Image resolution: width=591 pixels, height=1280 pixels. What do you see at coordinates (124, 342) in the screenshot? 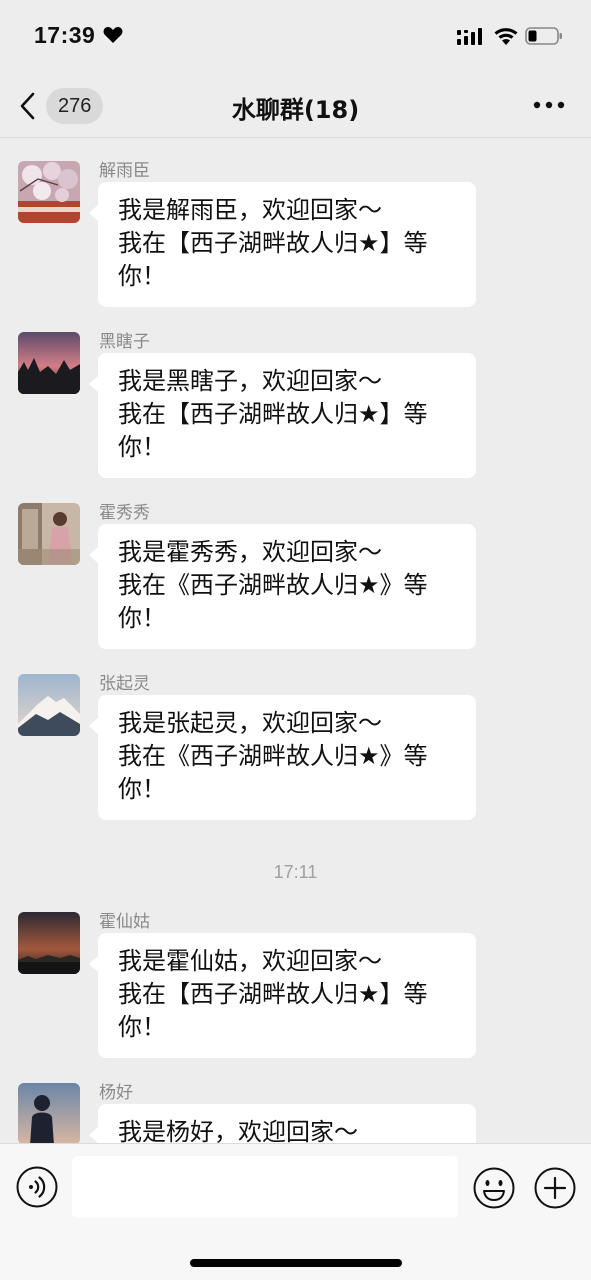
I see `sender-name: 黑瞎子` at bounding box center [124, 342].